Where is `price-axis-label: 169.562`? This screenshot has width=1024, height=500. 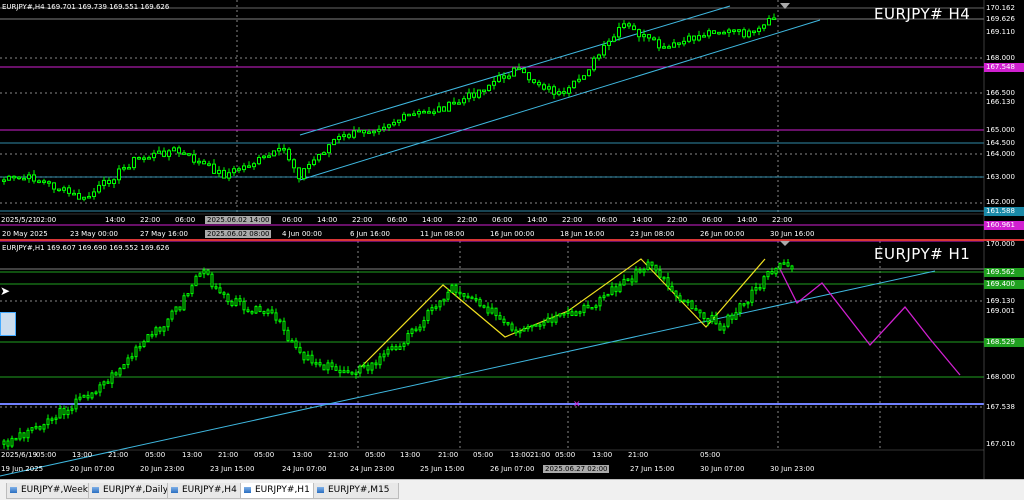
price-axis-label: 169.562 is located at coordinates (1004, 272).